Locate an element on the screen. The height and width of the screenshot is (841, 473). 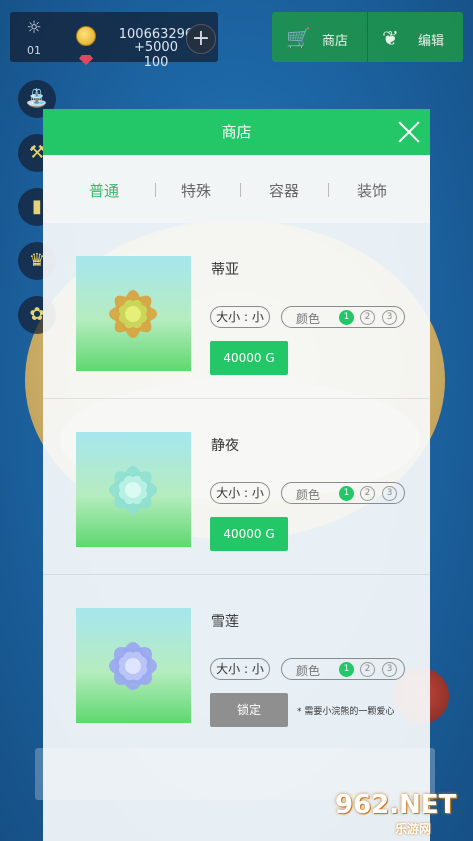
tab-decorations: 装饰 is located at coordinates (372, 190).